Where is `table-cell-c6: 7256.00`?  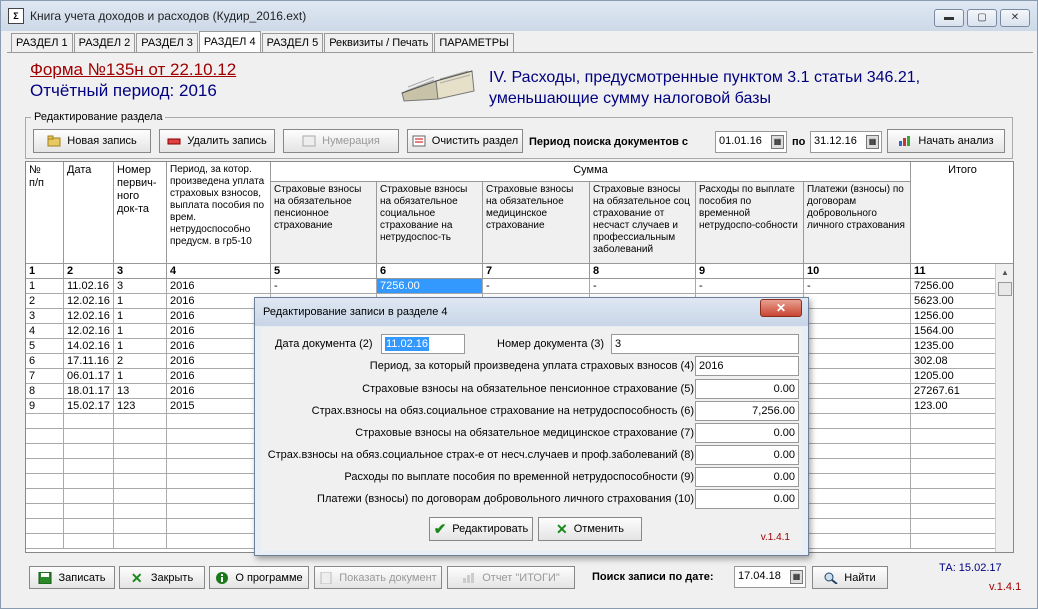 table-cell-c6: 7256.00 is located at coordinates (430, 286).